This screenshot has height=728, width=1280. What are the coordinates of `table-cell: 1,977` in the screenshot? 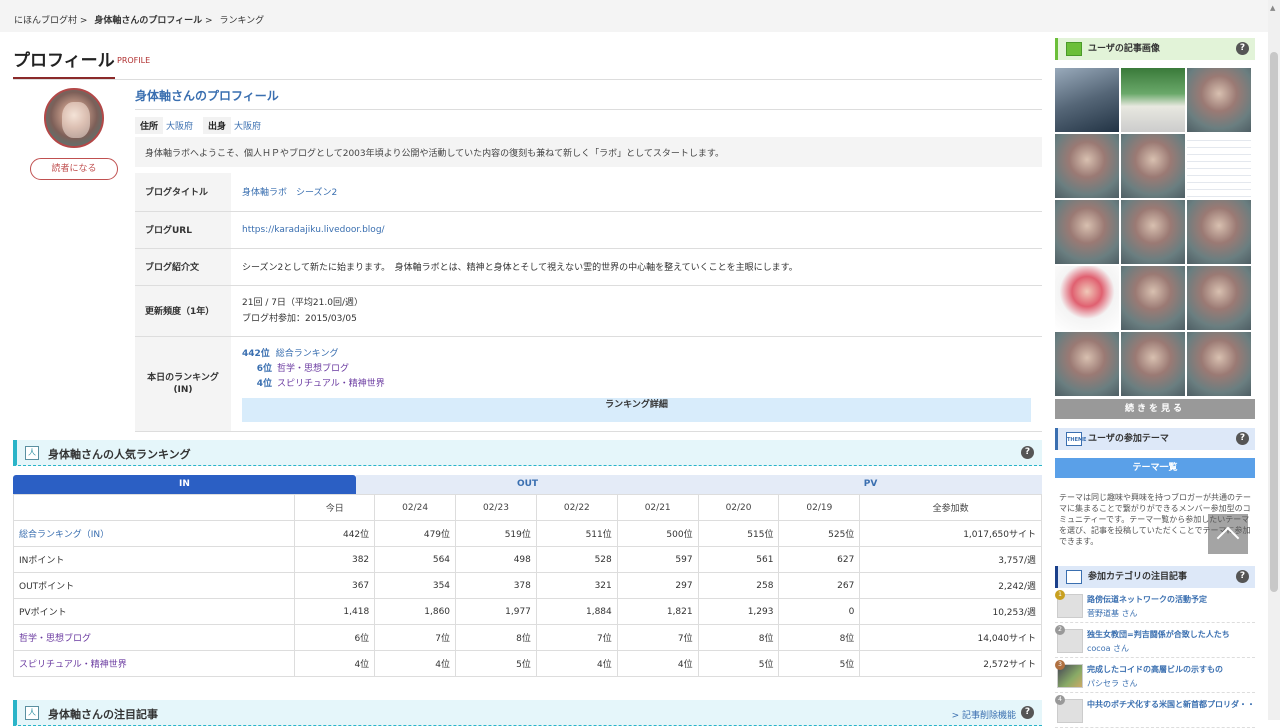 It's located at (496, 611).